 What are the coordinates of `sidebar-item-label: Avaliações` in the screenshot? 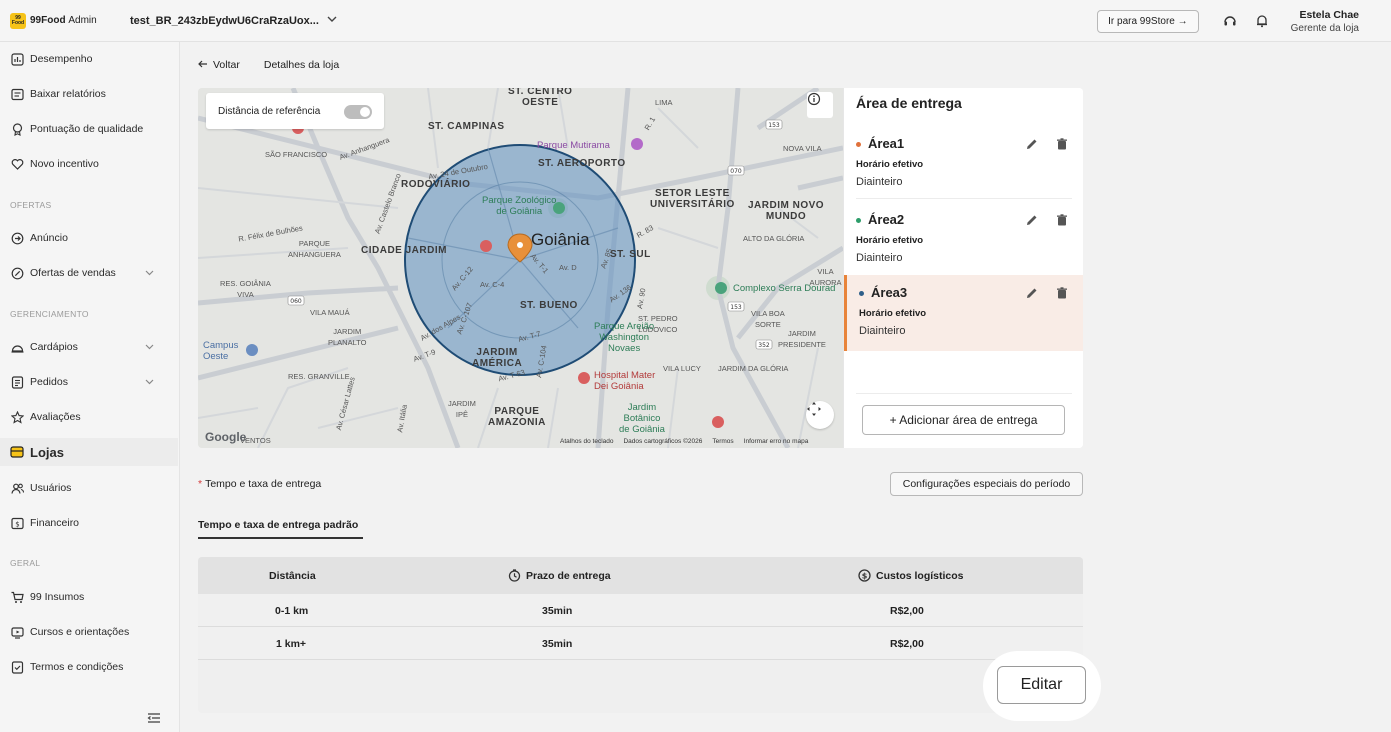 It's located at (55, 417).